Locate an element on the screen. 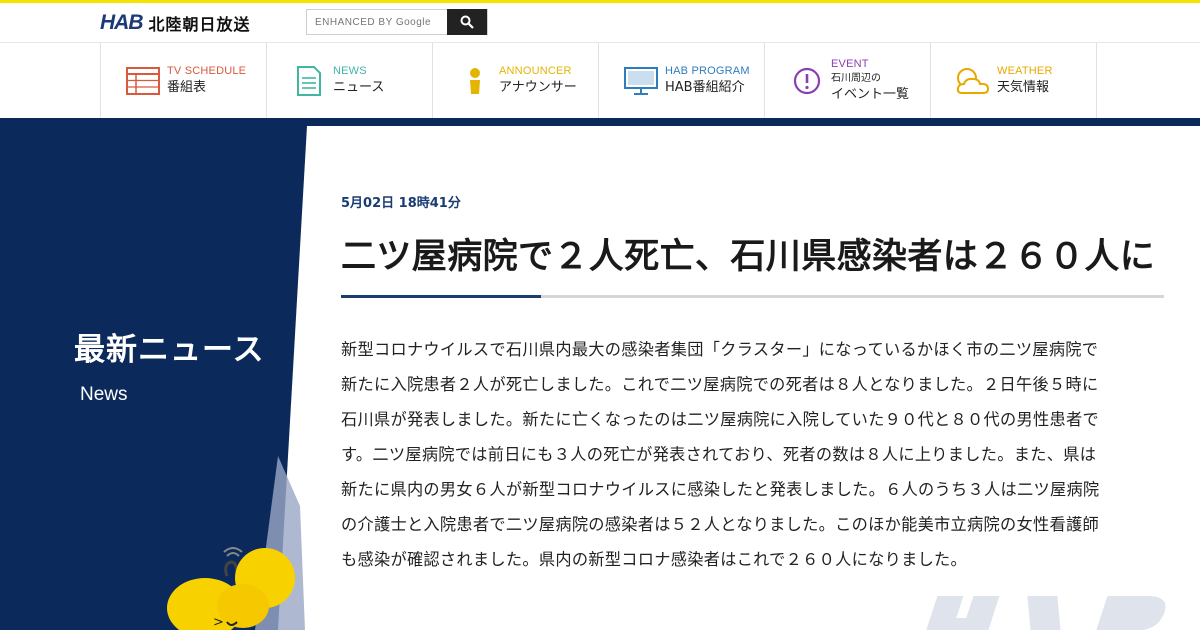 The height and width of the screenshot is (630, 1200). nav-label-jp: ニュース is located at coordinates (359, 87).